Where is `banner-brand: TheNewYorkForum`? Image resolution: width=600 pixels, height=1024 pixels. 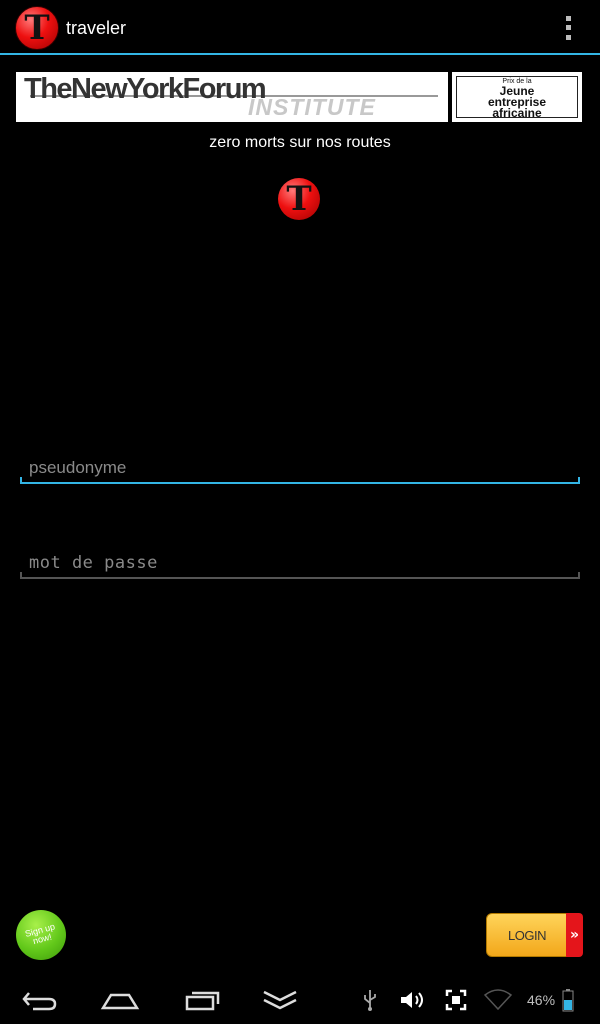
banner-brand: TheNewYorkForum is located at coordinates (145, 89).